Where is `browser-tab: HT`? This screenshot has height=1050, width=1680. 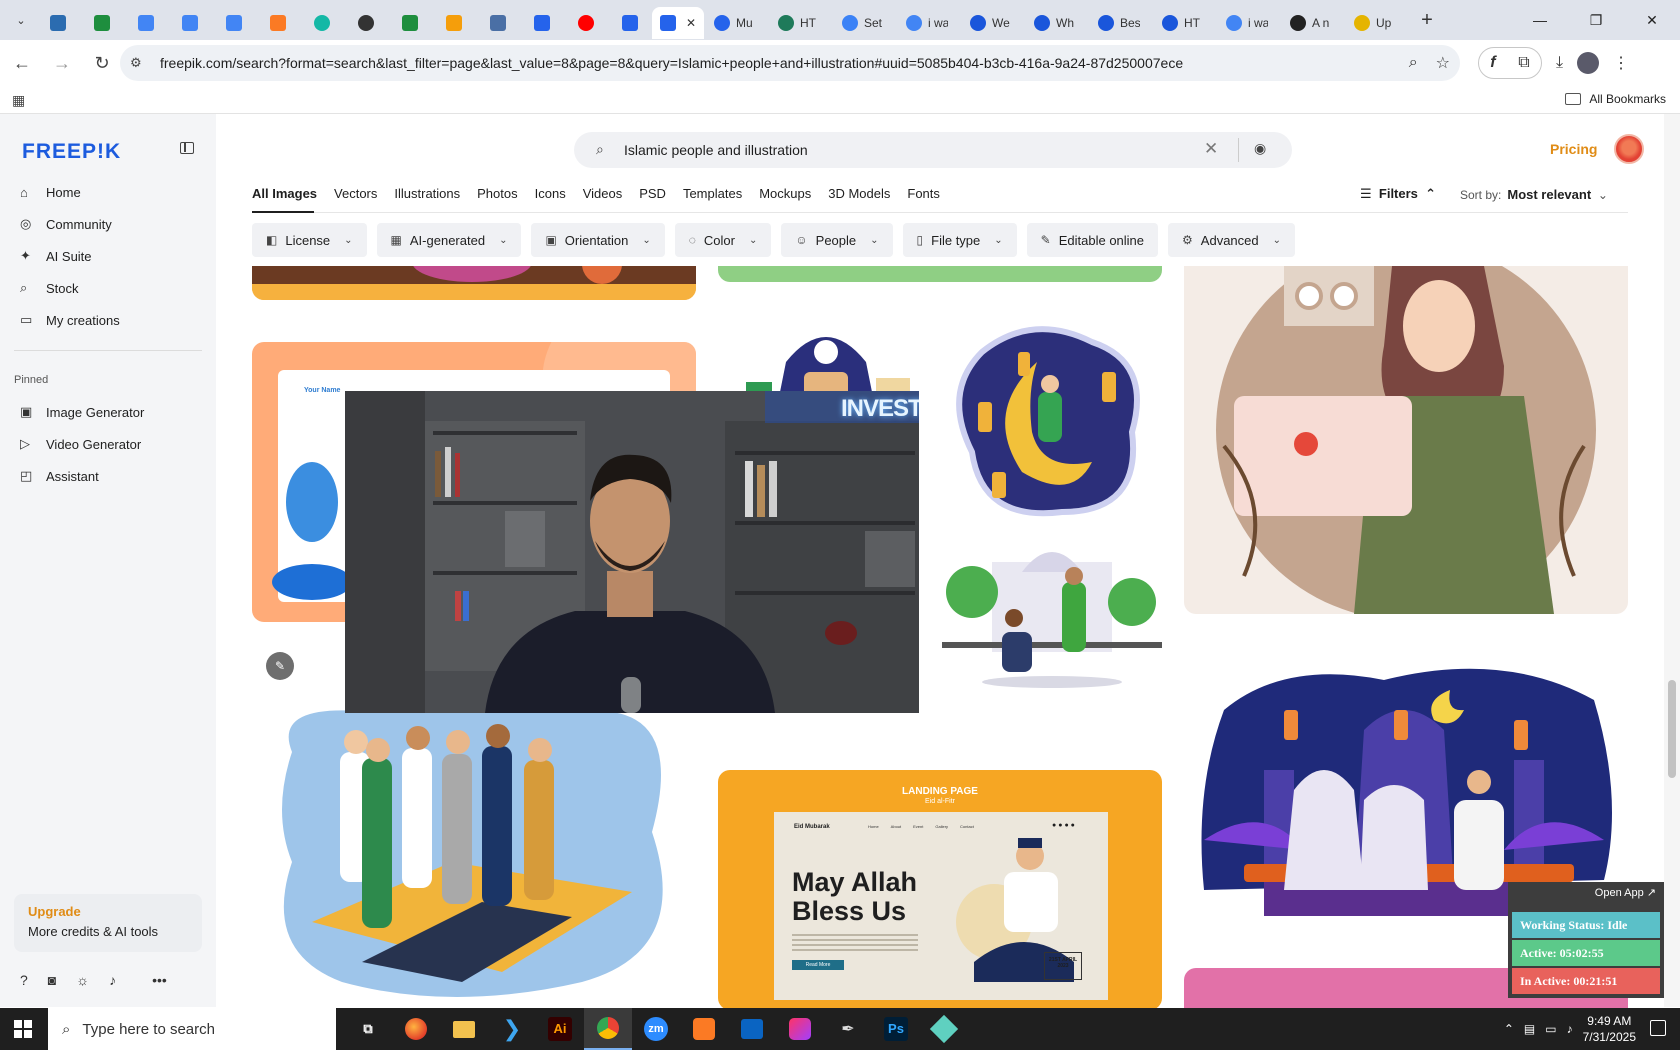 browser-tab: HT is located at coordinates (800, 23).